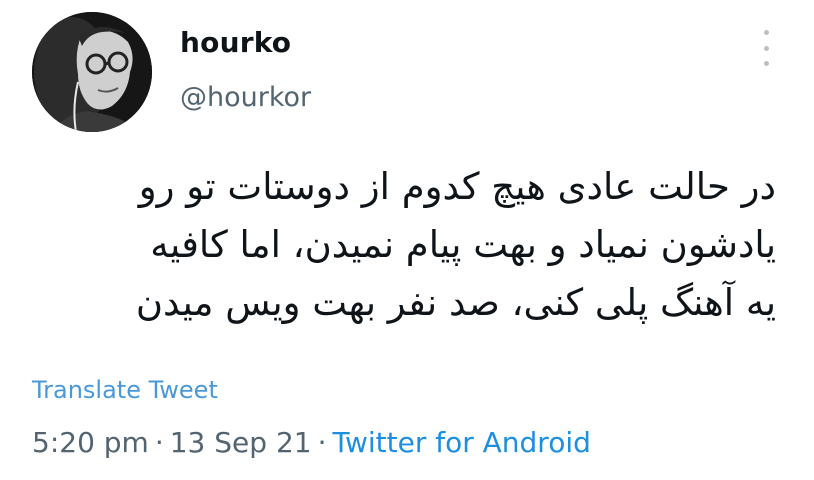 The width and height of the screenshot is (814, 480). What do you see at coordinates (766, 48) in the screenshot?
I see `more-vertical-icon` at bounding box center [766, 48].